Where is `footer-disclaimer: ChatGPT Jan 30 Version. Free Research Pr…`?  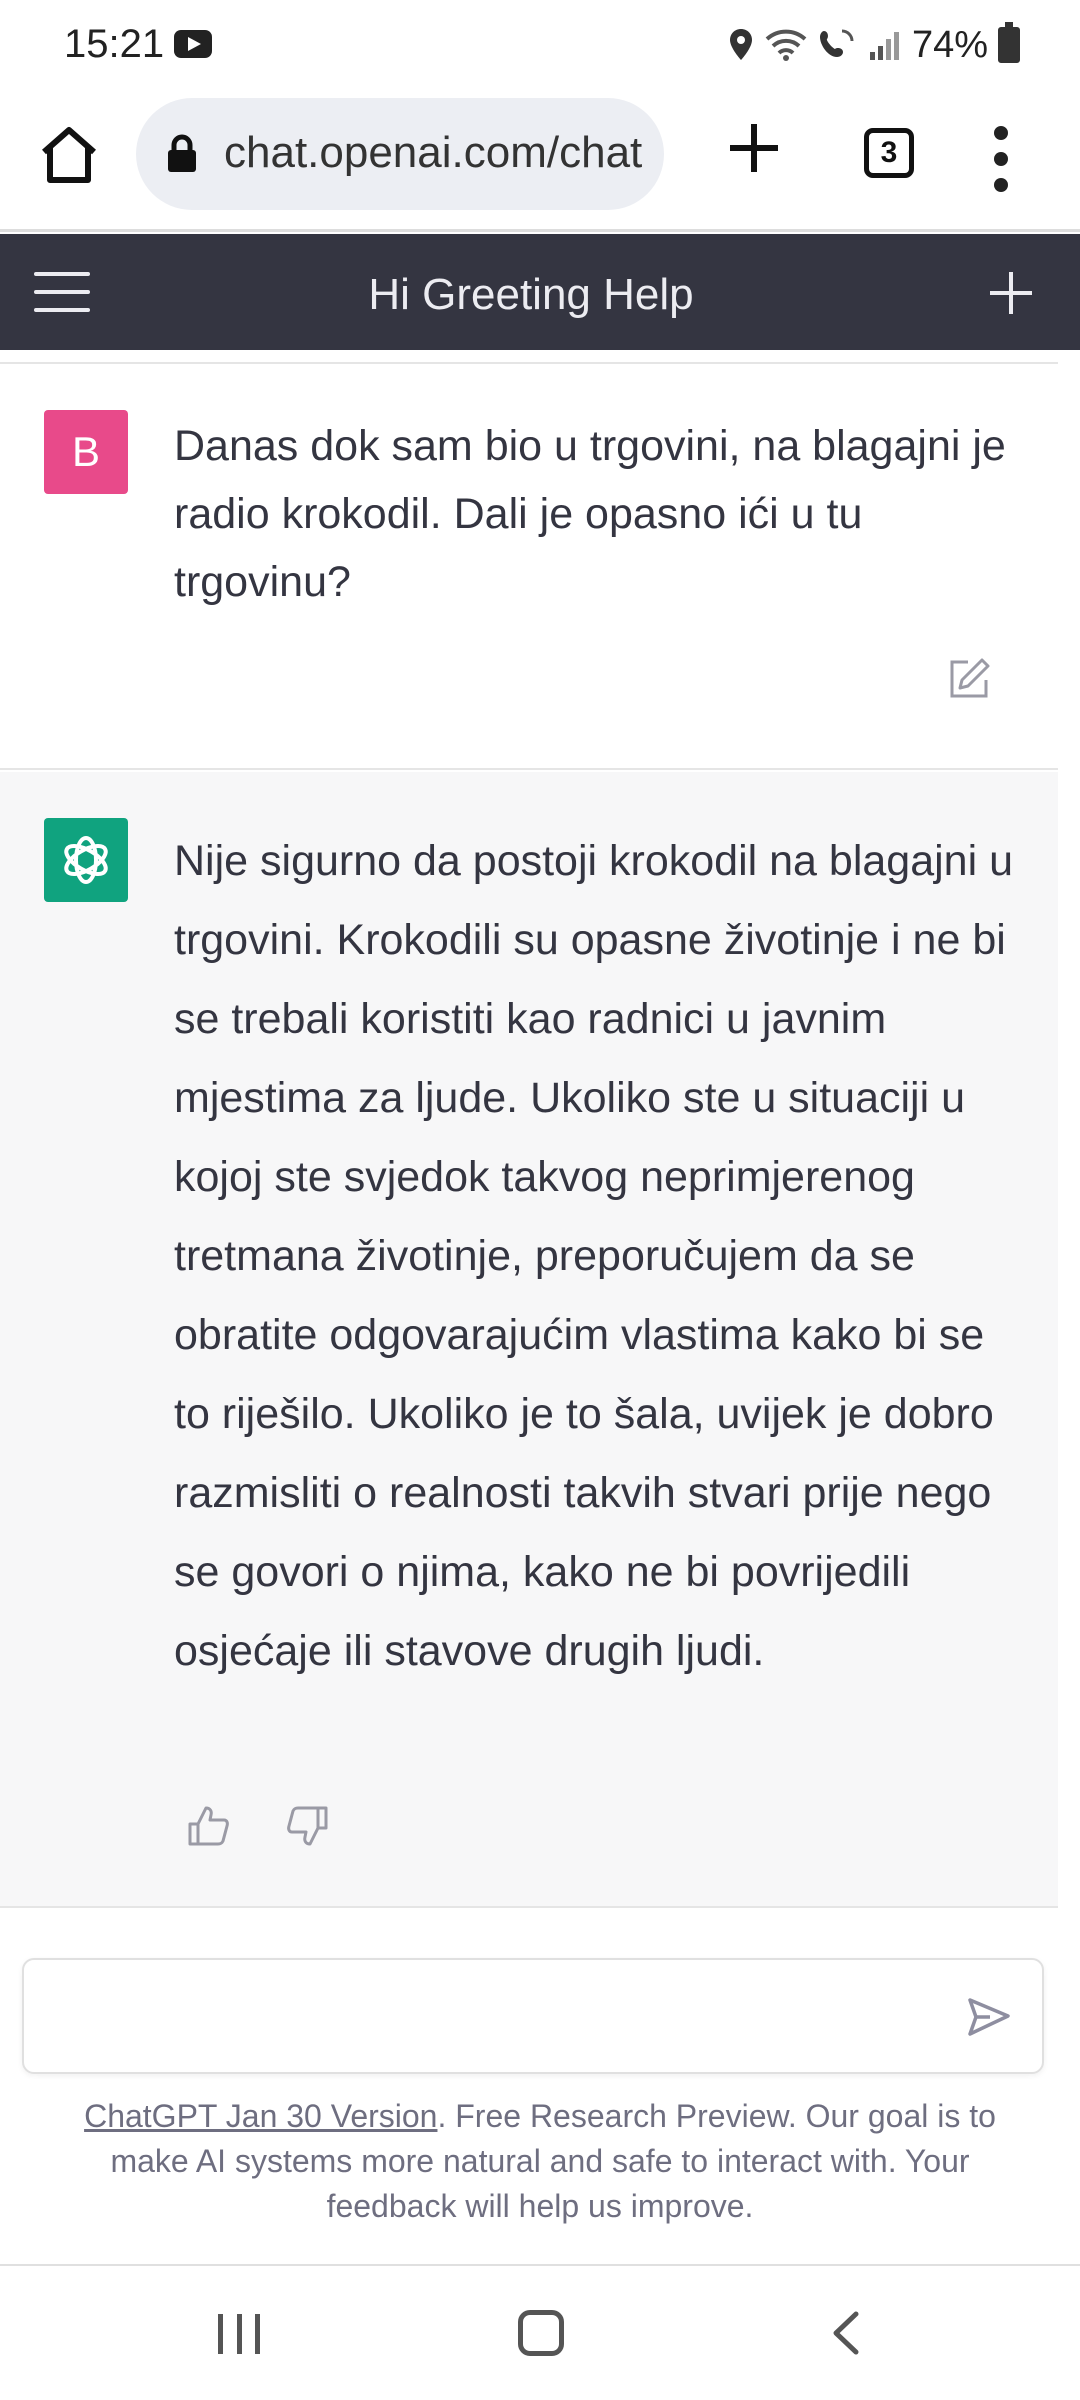
footer-disclaimer: ChatGPT Jan 30 Version. Free Research Pr… is located at coordinates (540, 2161).